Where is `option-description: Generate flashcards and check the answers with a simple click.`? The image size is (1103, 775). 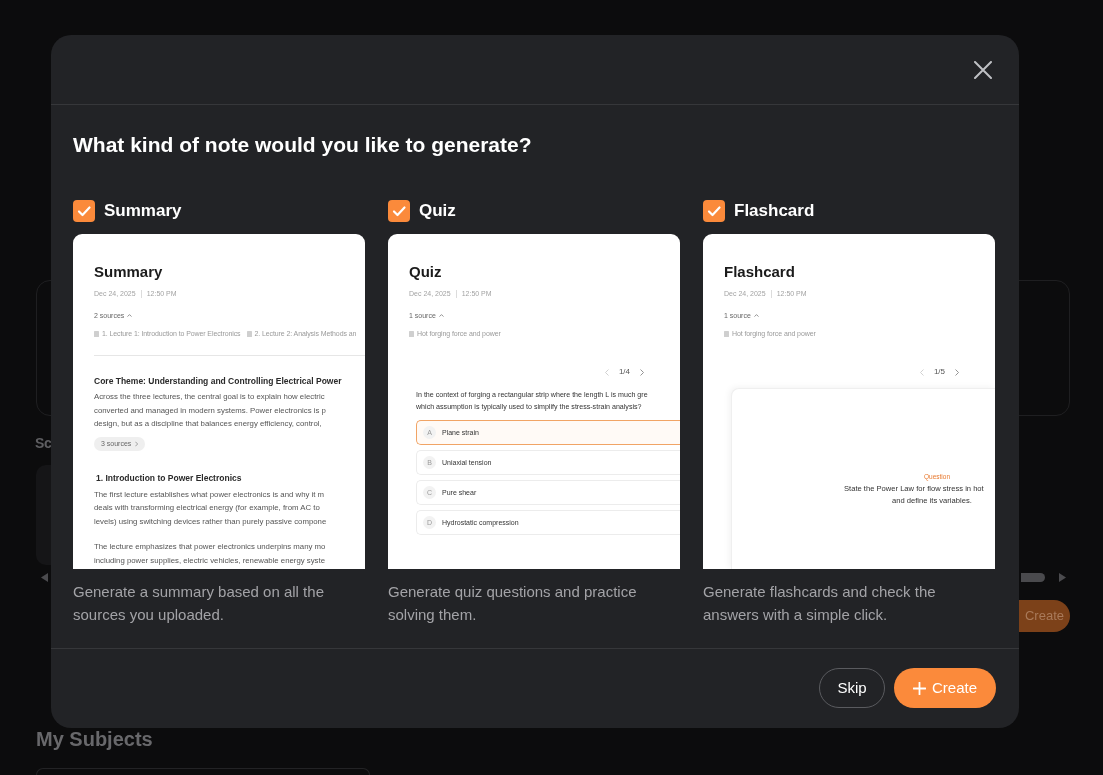
option-description: Generate flashcards and check the answers with a simple click. is located at coordinates (820, 603).